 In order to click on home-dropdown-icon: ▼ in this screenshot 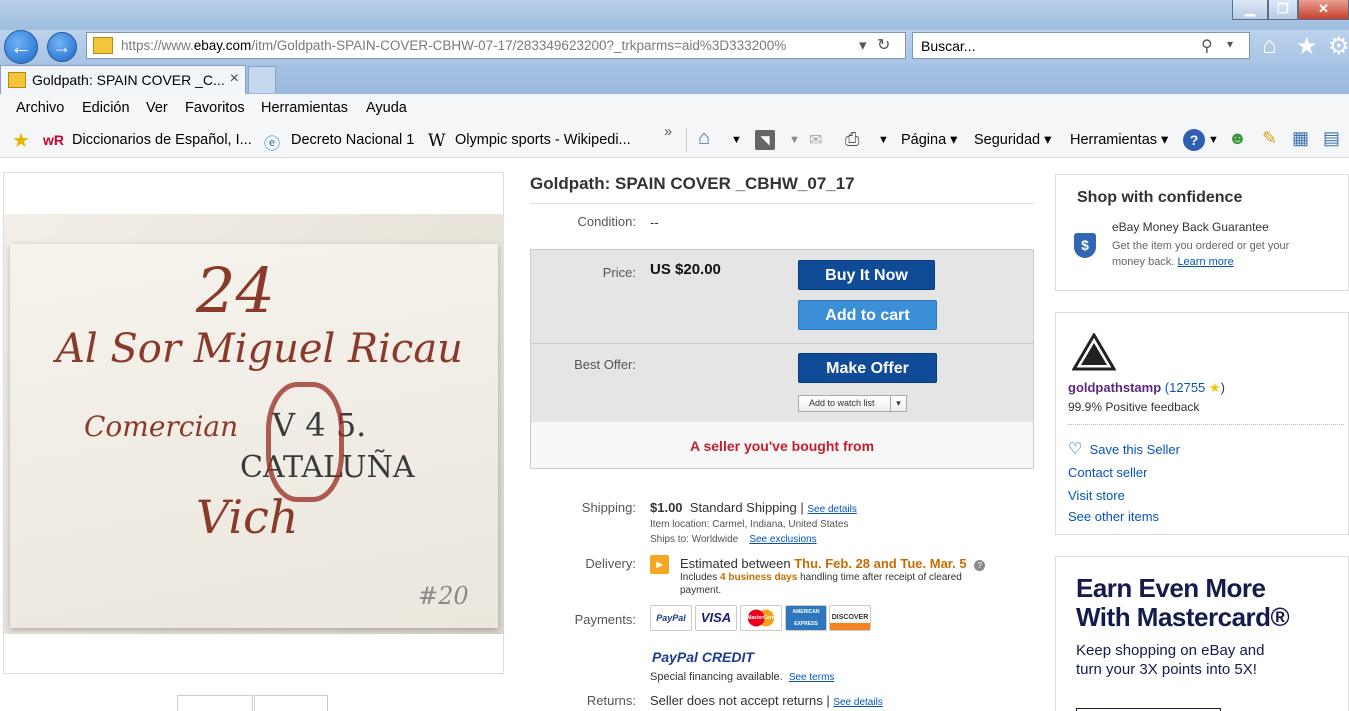, I will do `click(736, 140)`.